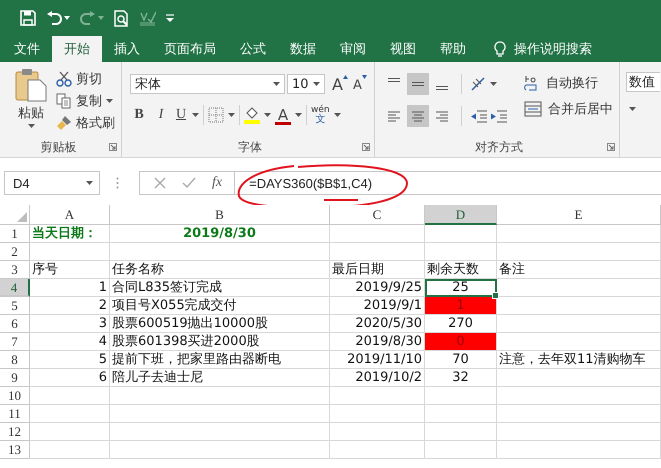  I want to click on table-cell: 6, so click(70, 378).